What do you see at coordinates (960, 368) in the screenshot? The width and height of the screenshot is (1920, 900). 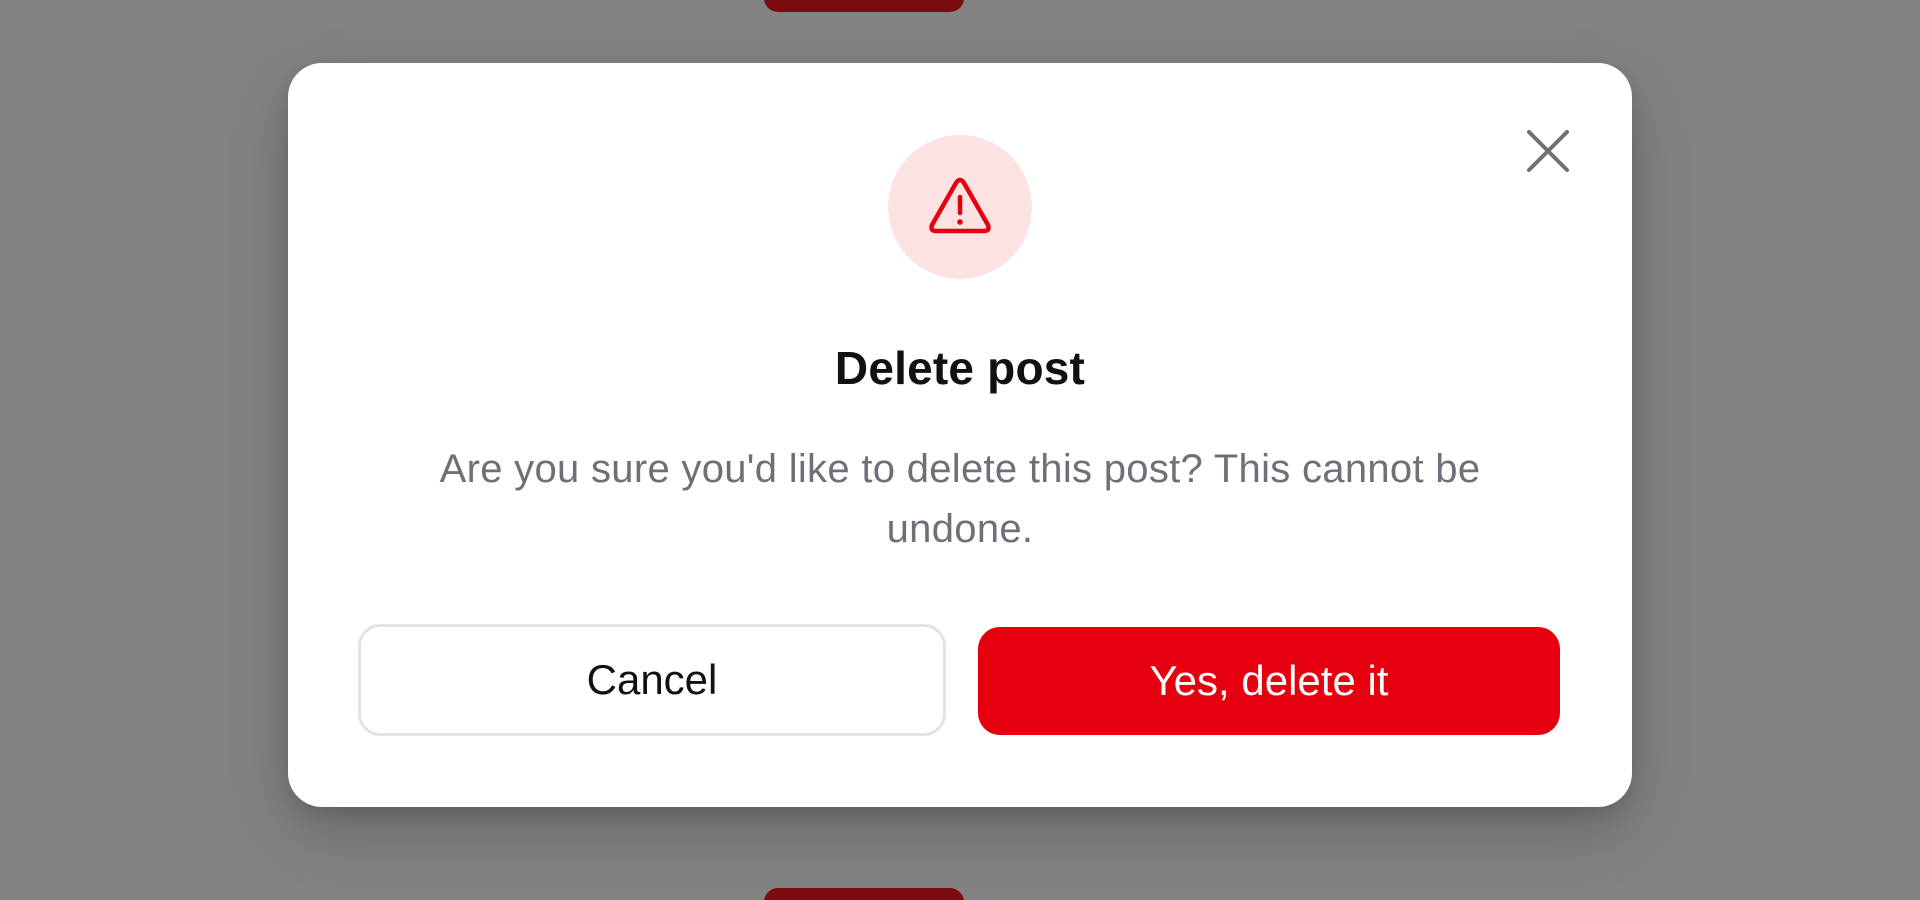 I see `dialog-title: Delete post` at bounding box center [960, 368].